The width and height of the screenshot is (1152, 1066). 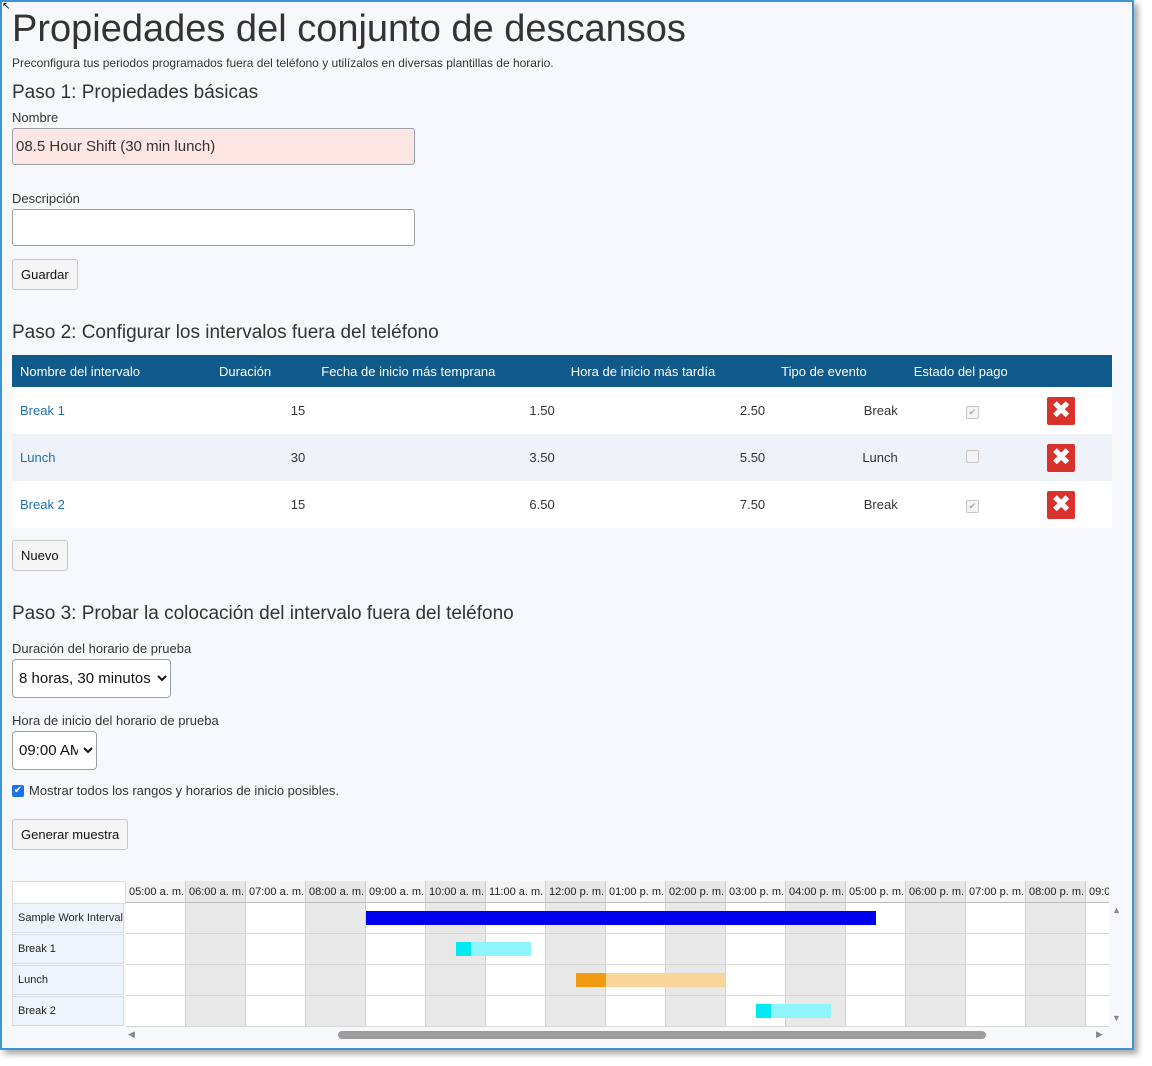 I want to click on interval-link-lunch: Lunch, so click(x=37, y=457).